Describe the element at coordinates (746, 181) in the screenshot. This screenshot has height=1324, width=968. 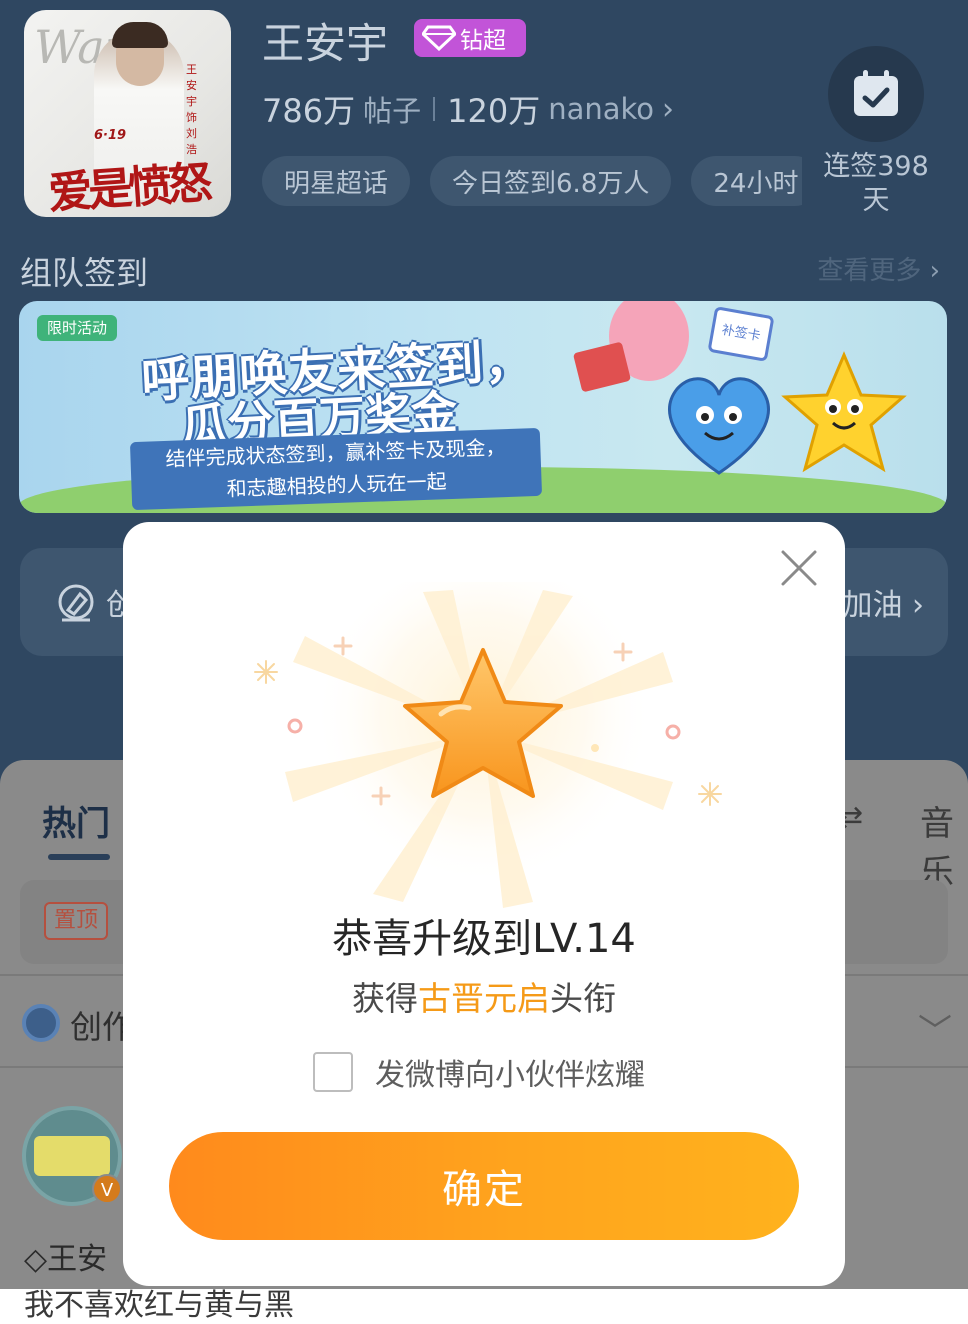
I see `chip-24h: 24小时` at that location.